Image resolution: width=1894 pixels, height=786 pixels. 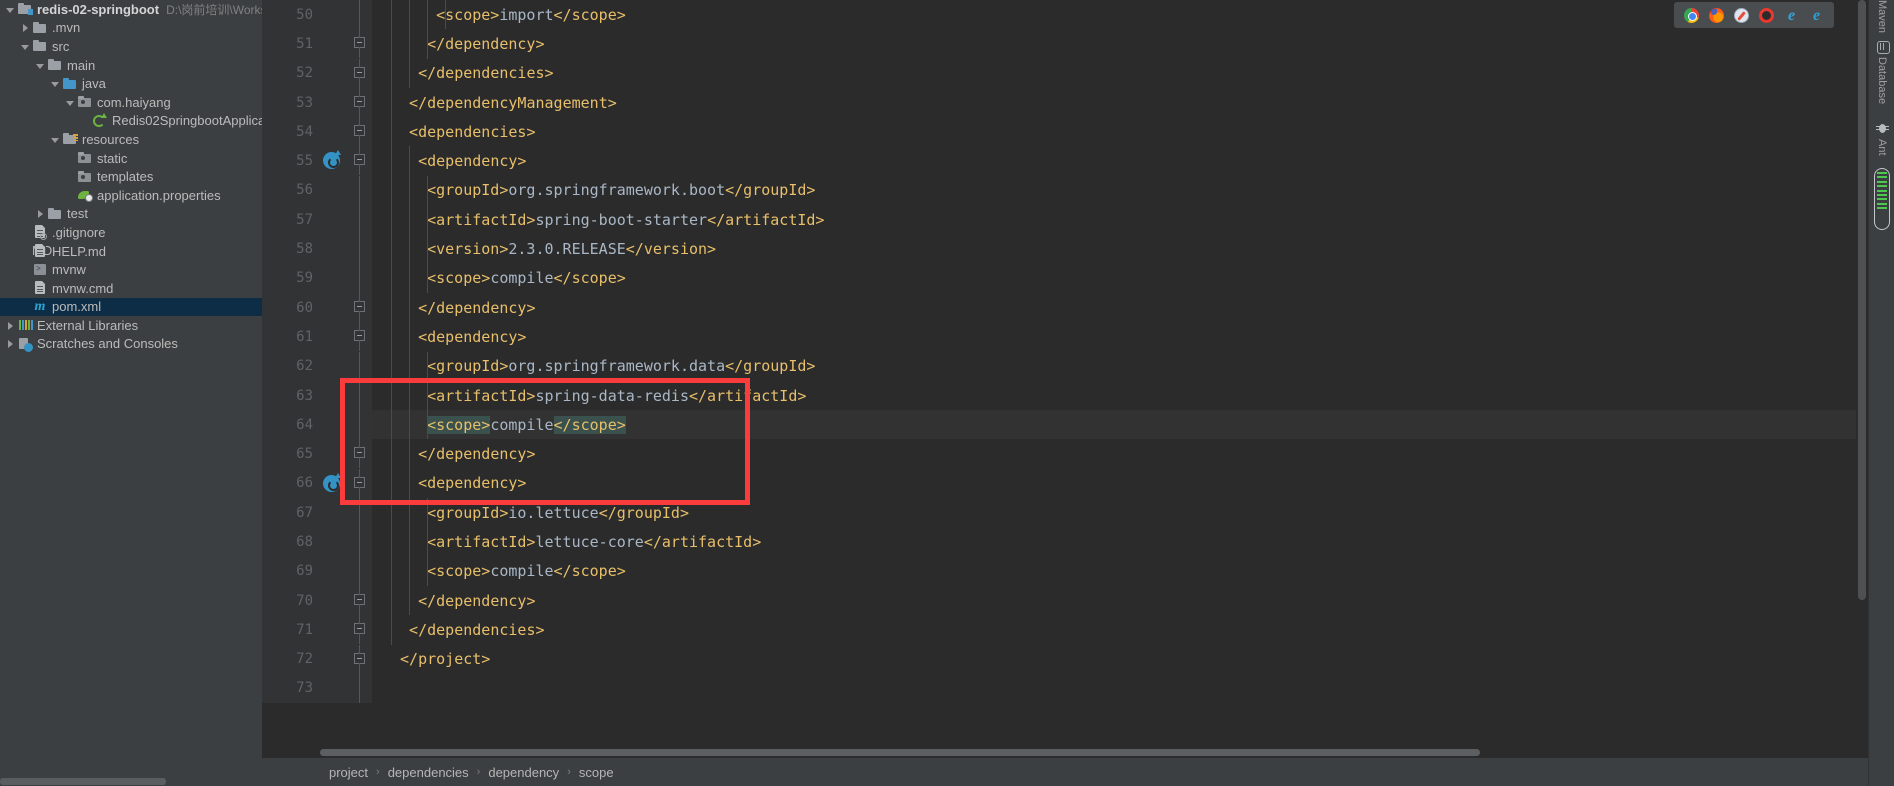 What do you see at coordinates (1120, 659) in the screenshot?
I see `code-text: </project>` at bounding box center [1120, 659].